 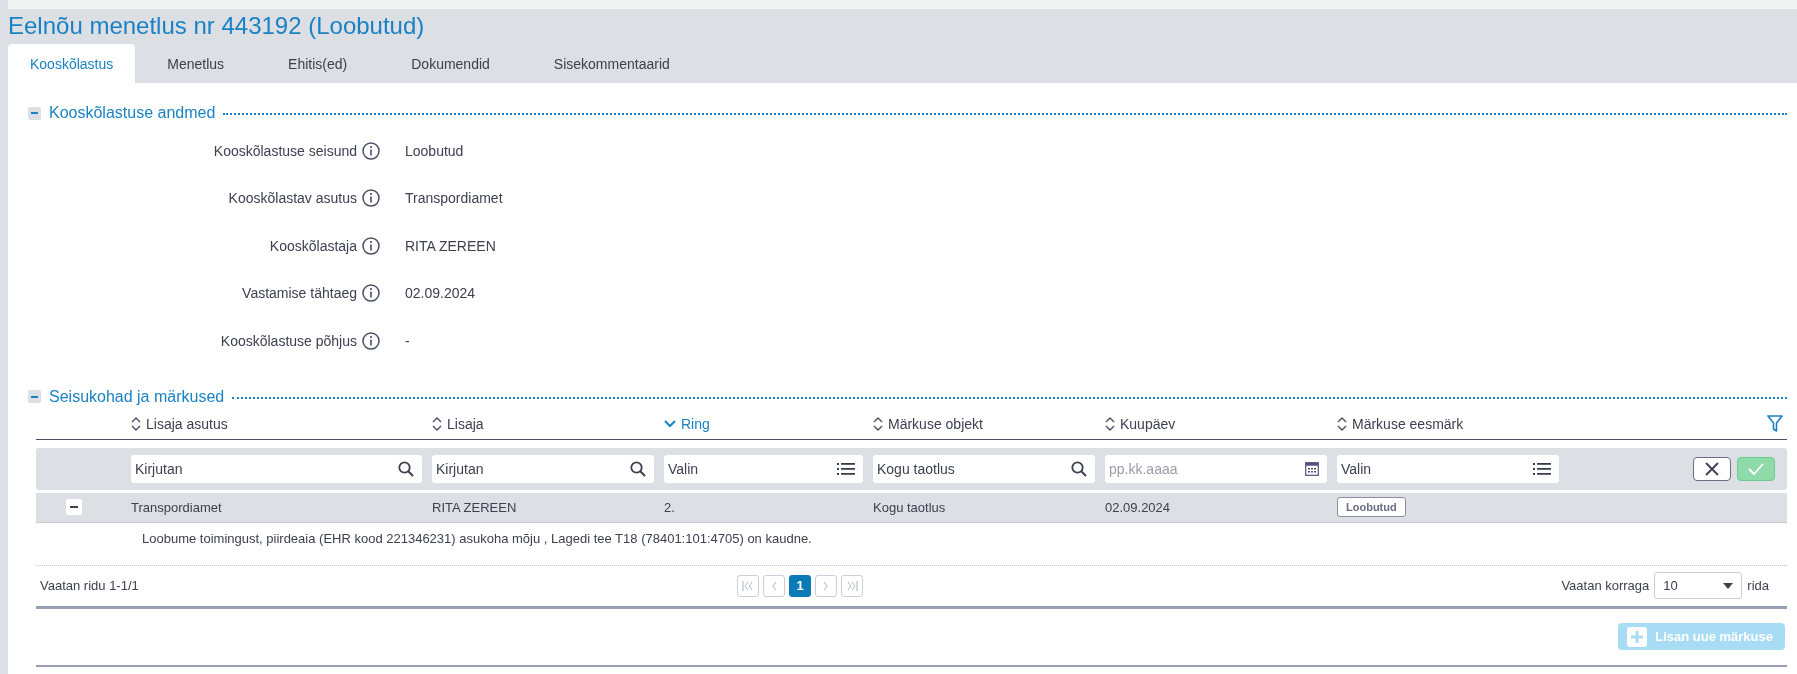 I want to click on checkmark-icon, so click(x=1756, y=468).